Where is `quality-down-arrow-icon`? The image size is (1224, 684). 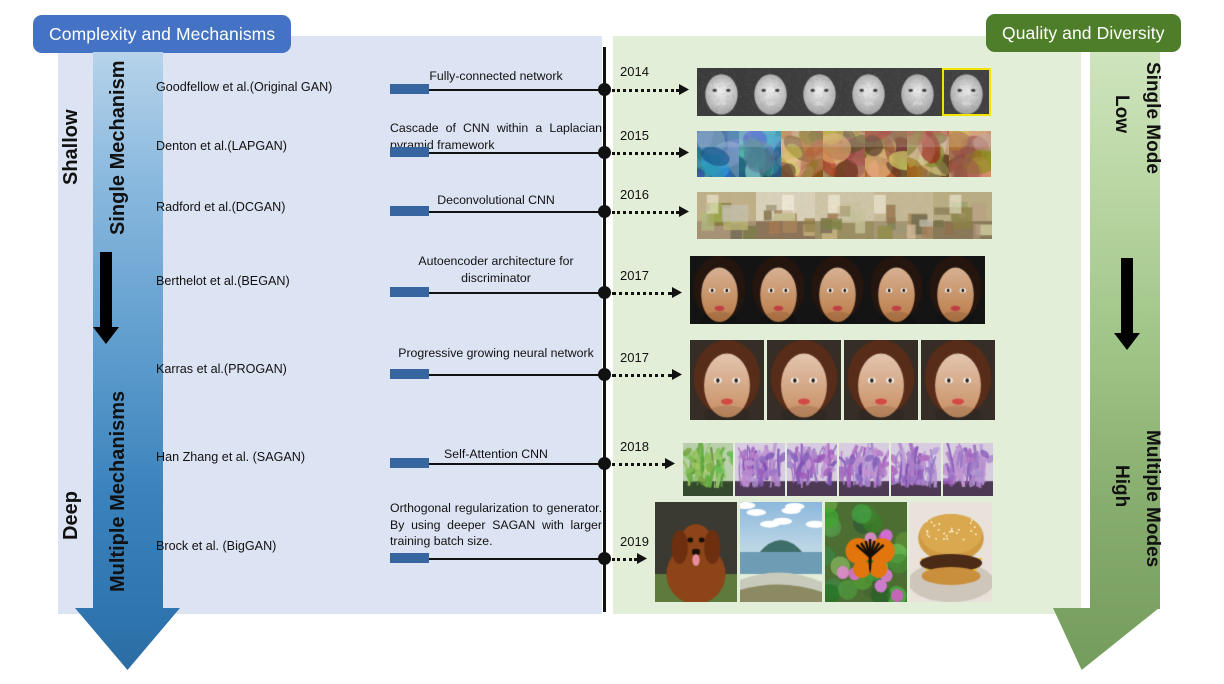 quality-down-arrow-icon is located at coordinates (1127, 304).